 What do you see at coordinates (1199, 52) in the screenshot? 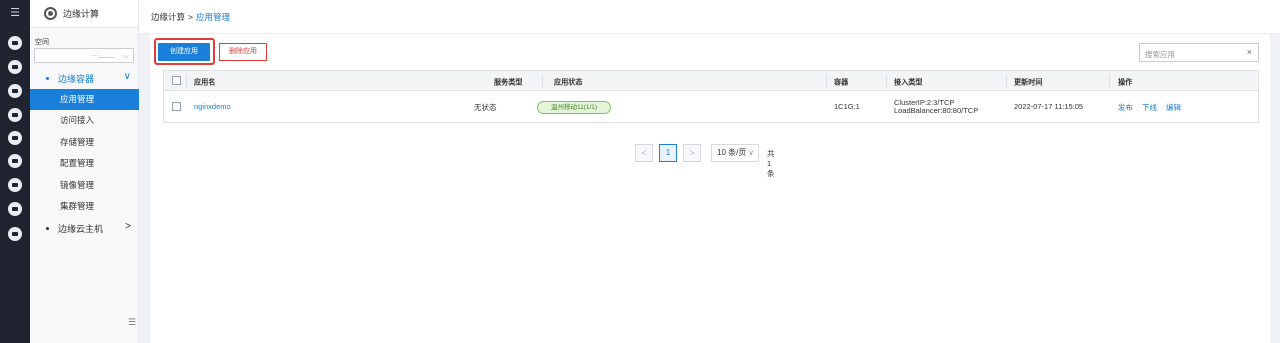
I see `search-input: 搜索应用 ×` at bounding box center [1199, 52].